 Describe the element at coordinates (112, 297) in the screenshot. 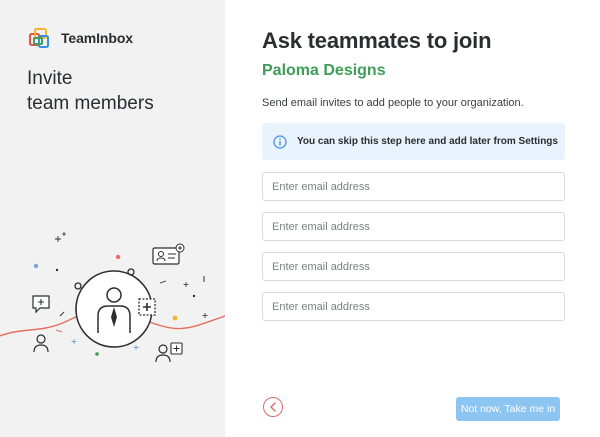

I see `invite-illustration` at that location.